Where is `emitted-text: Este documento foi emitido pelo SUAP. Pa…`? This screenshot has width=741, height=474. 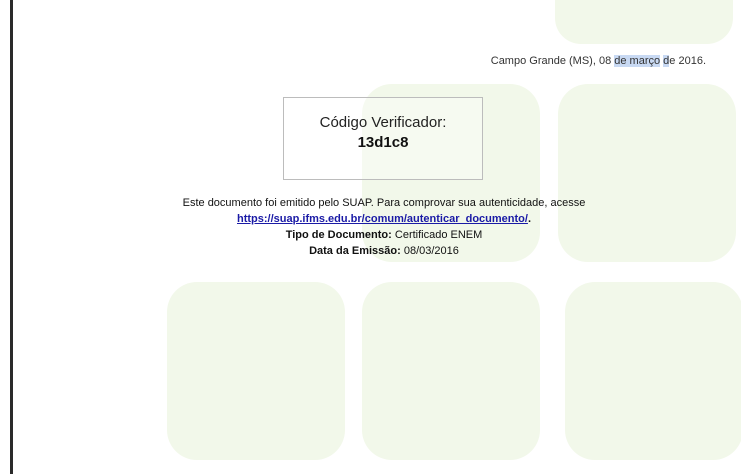
emitted-text: Este documento foi emitido pelo SUAP. Pa… is located at coordinates (384, 203).